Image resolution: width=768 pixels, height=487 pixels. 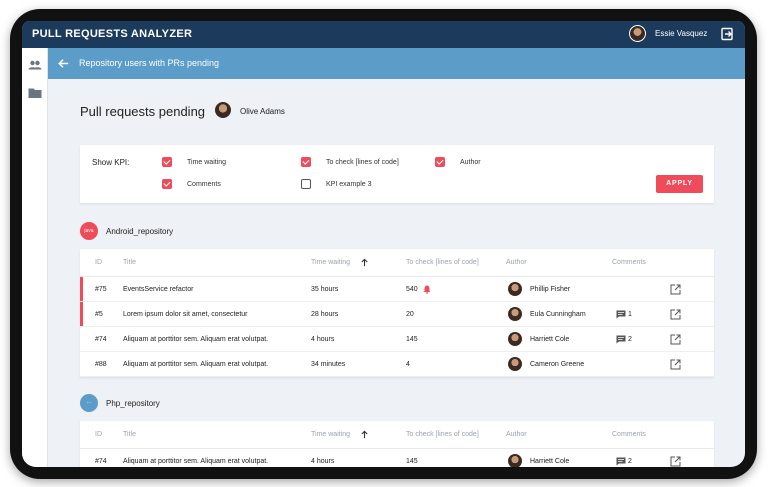 What do you see at coordinates (325, 289) in the screenshot?
I see `pr-time-waiting: 35 hours` at bounding box center [325, 289].